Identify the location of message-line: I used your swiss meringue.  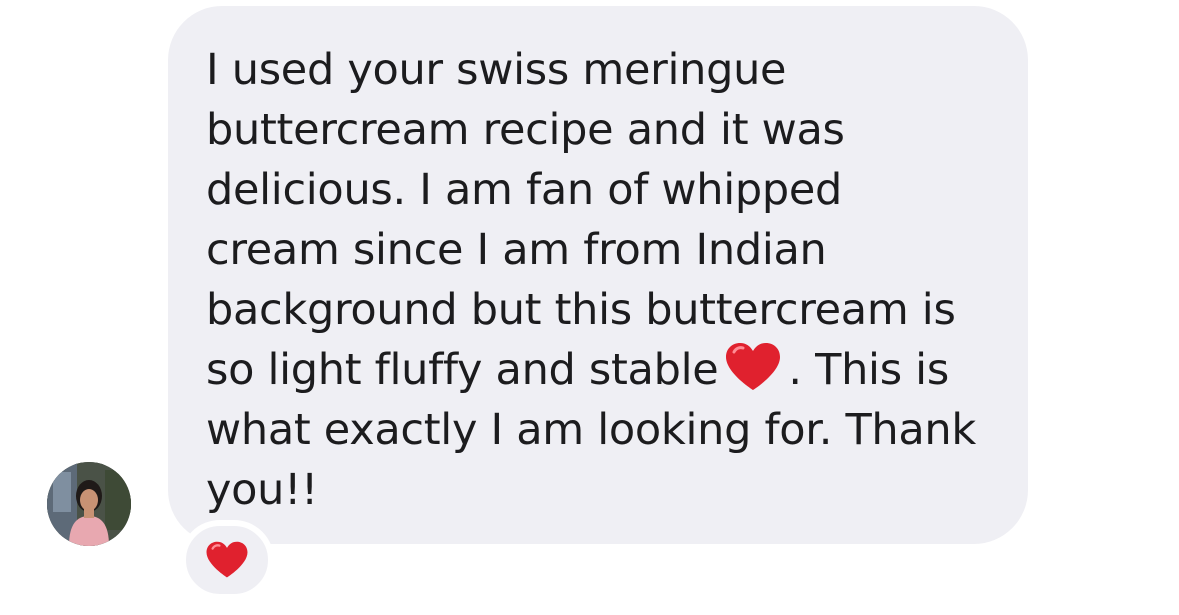
(496, 70).